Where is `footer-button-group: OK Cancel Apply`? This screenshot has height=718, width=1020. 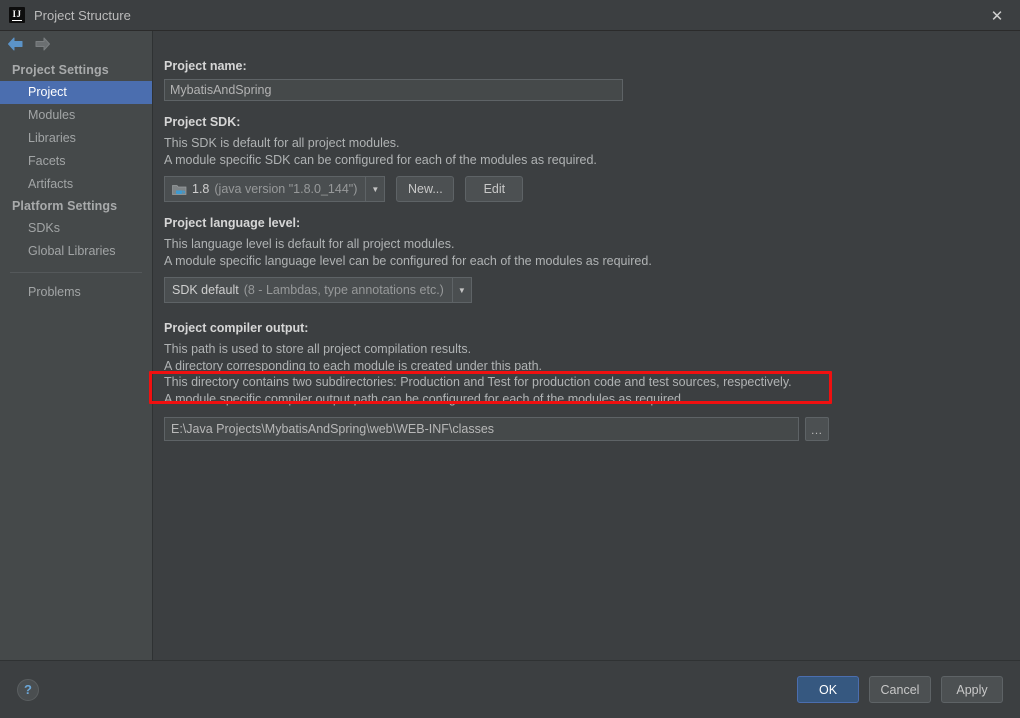
footer-button-group: OK Cancel Apply is located at coordinates (900, 689).